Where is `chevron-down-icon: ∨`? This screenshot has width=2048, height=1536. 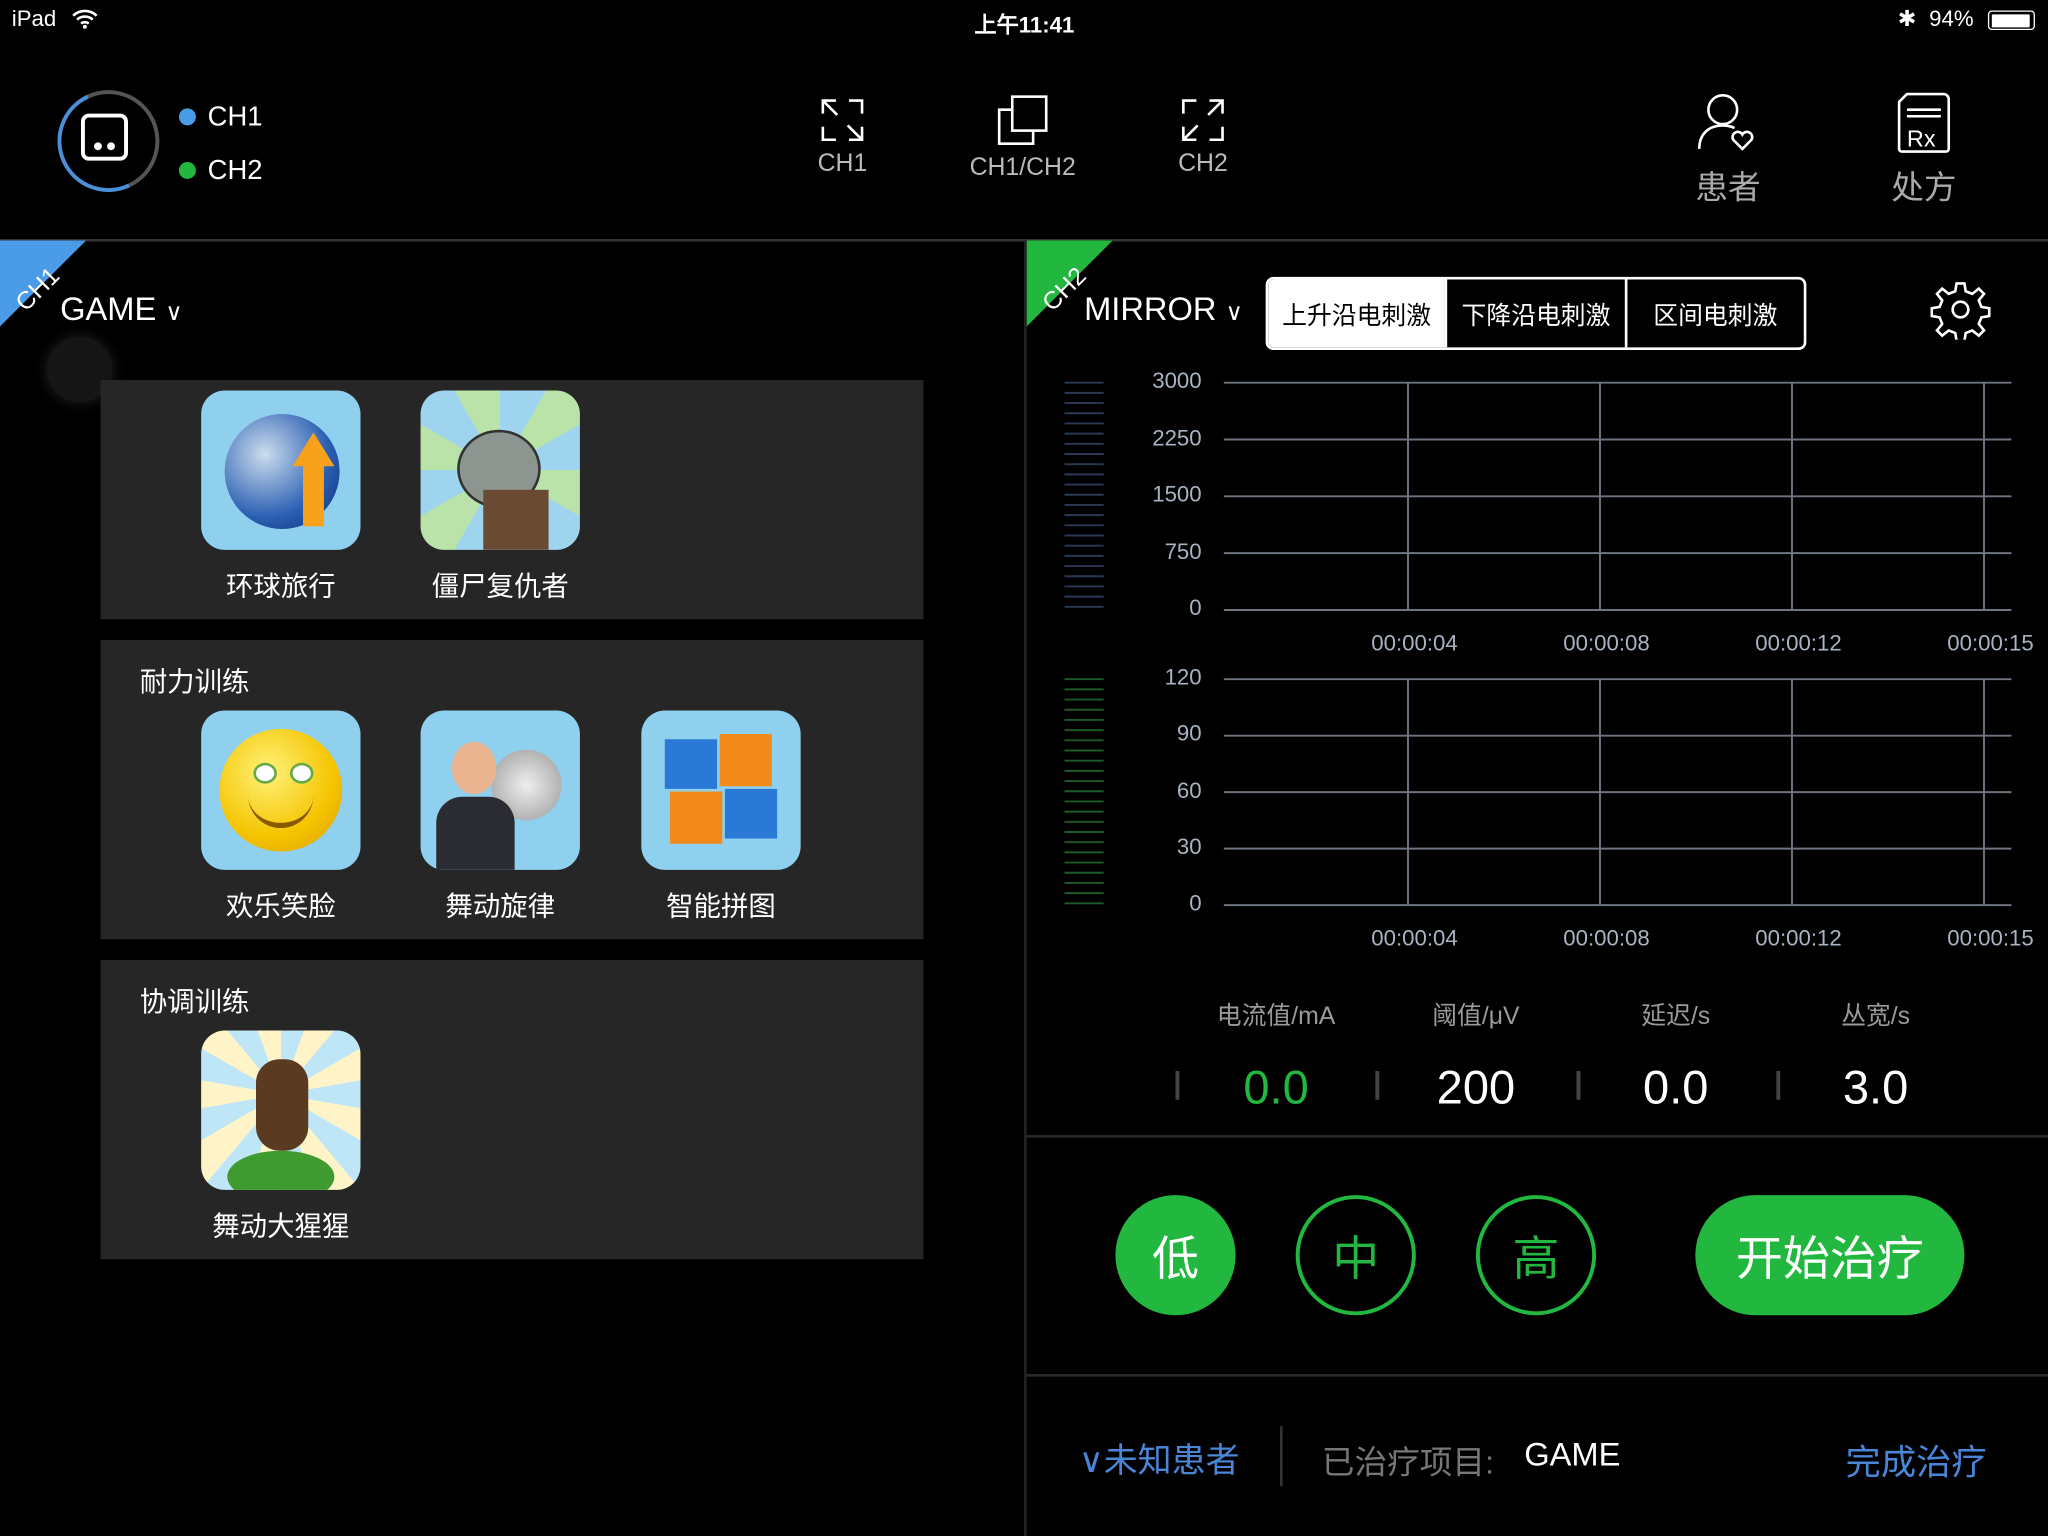 chevron-down-icon: ∨ is located at coordinates (1091, 1460).